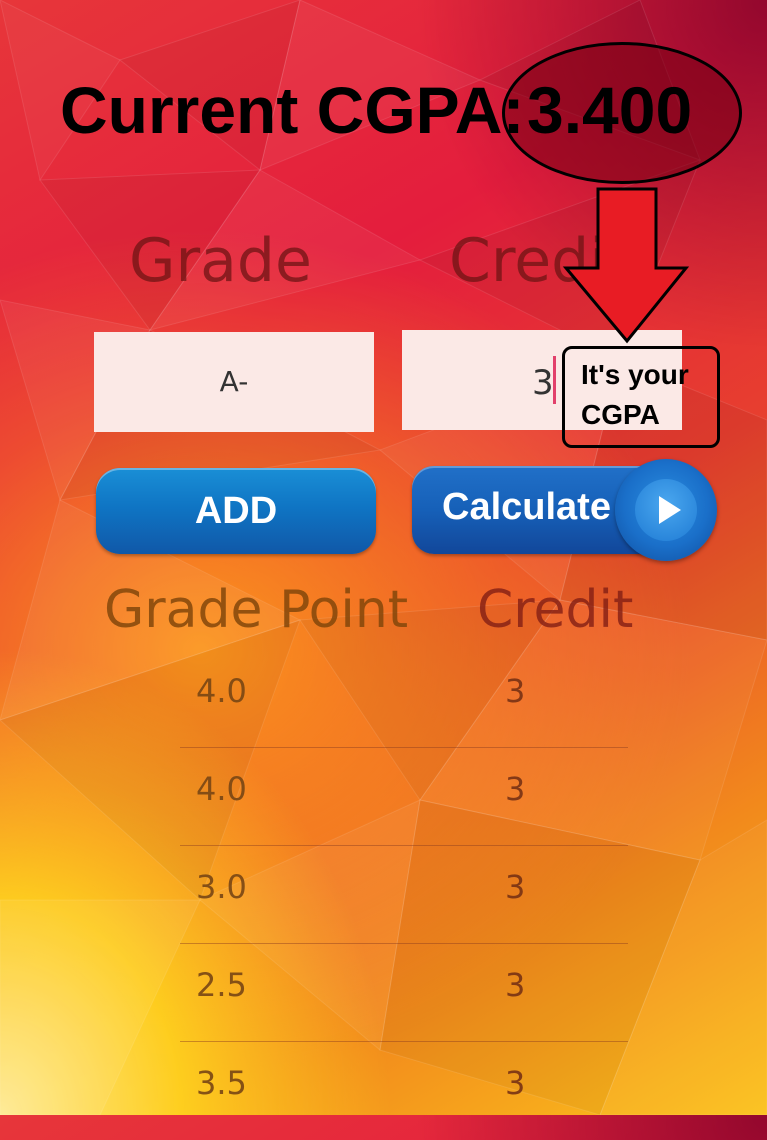  I want to click on credit-input-value: 3, so click(543, 383).